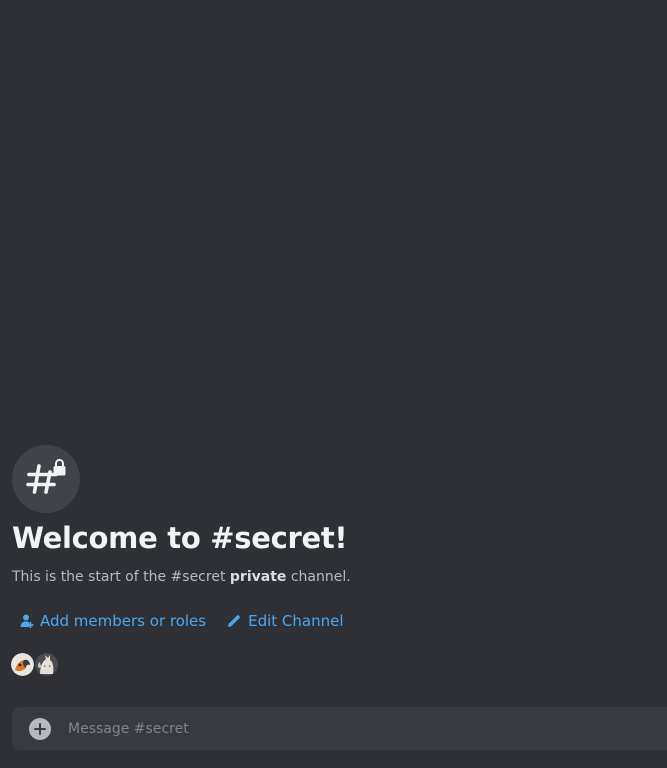 The width and height of the screenshot is (667, 768). What do you see at coordinates (296, 621) in the screenshot?
I see `edit-channel-label: Edit Channel` at bounding box center [296, 621].